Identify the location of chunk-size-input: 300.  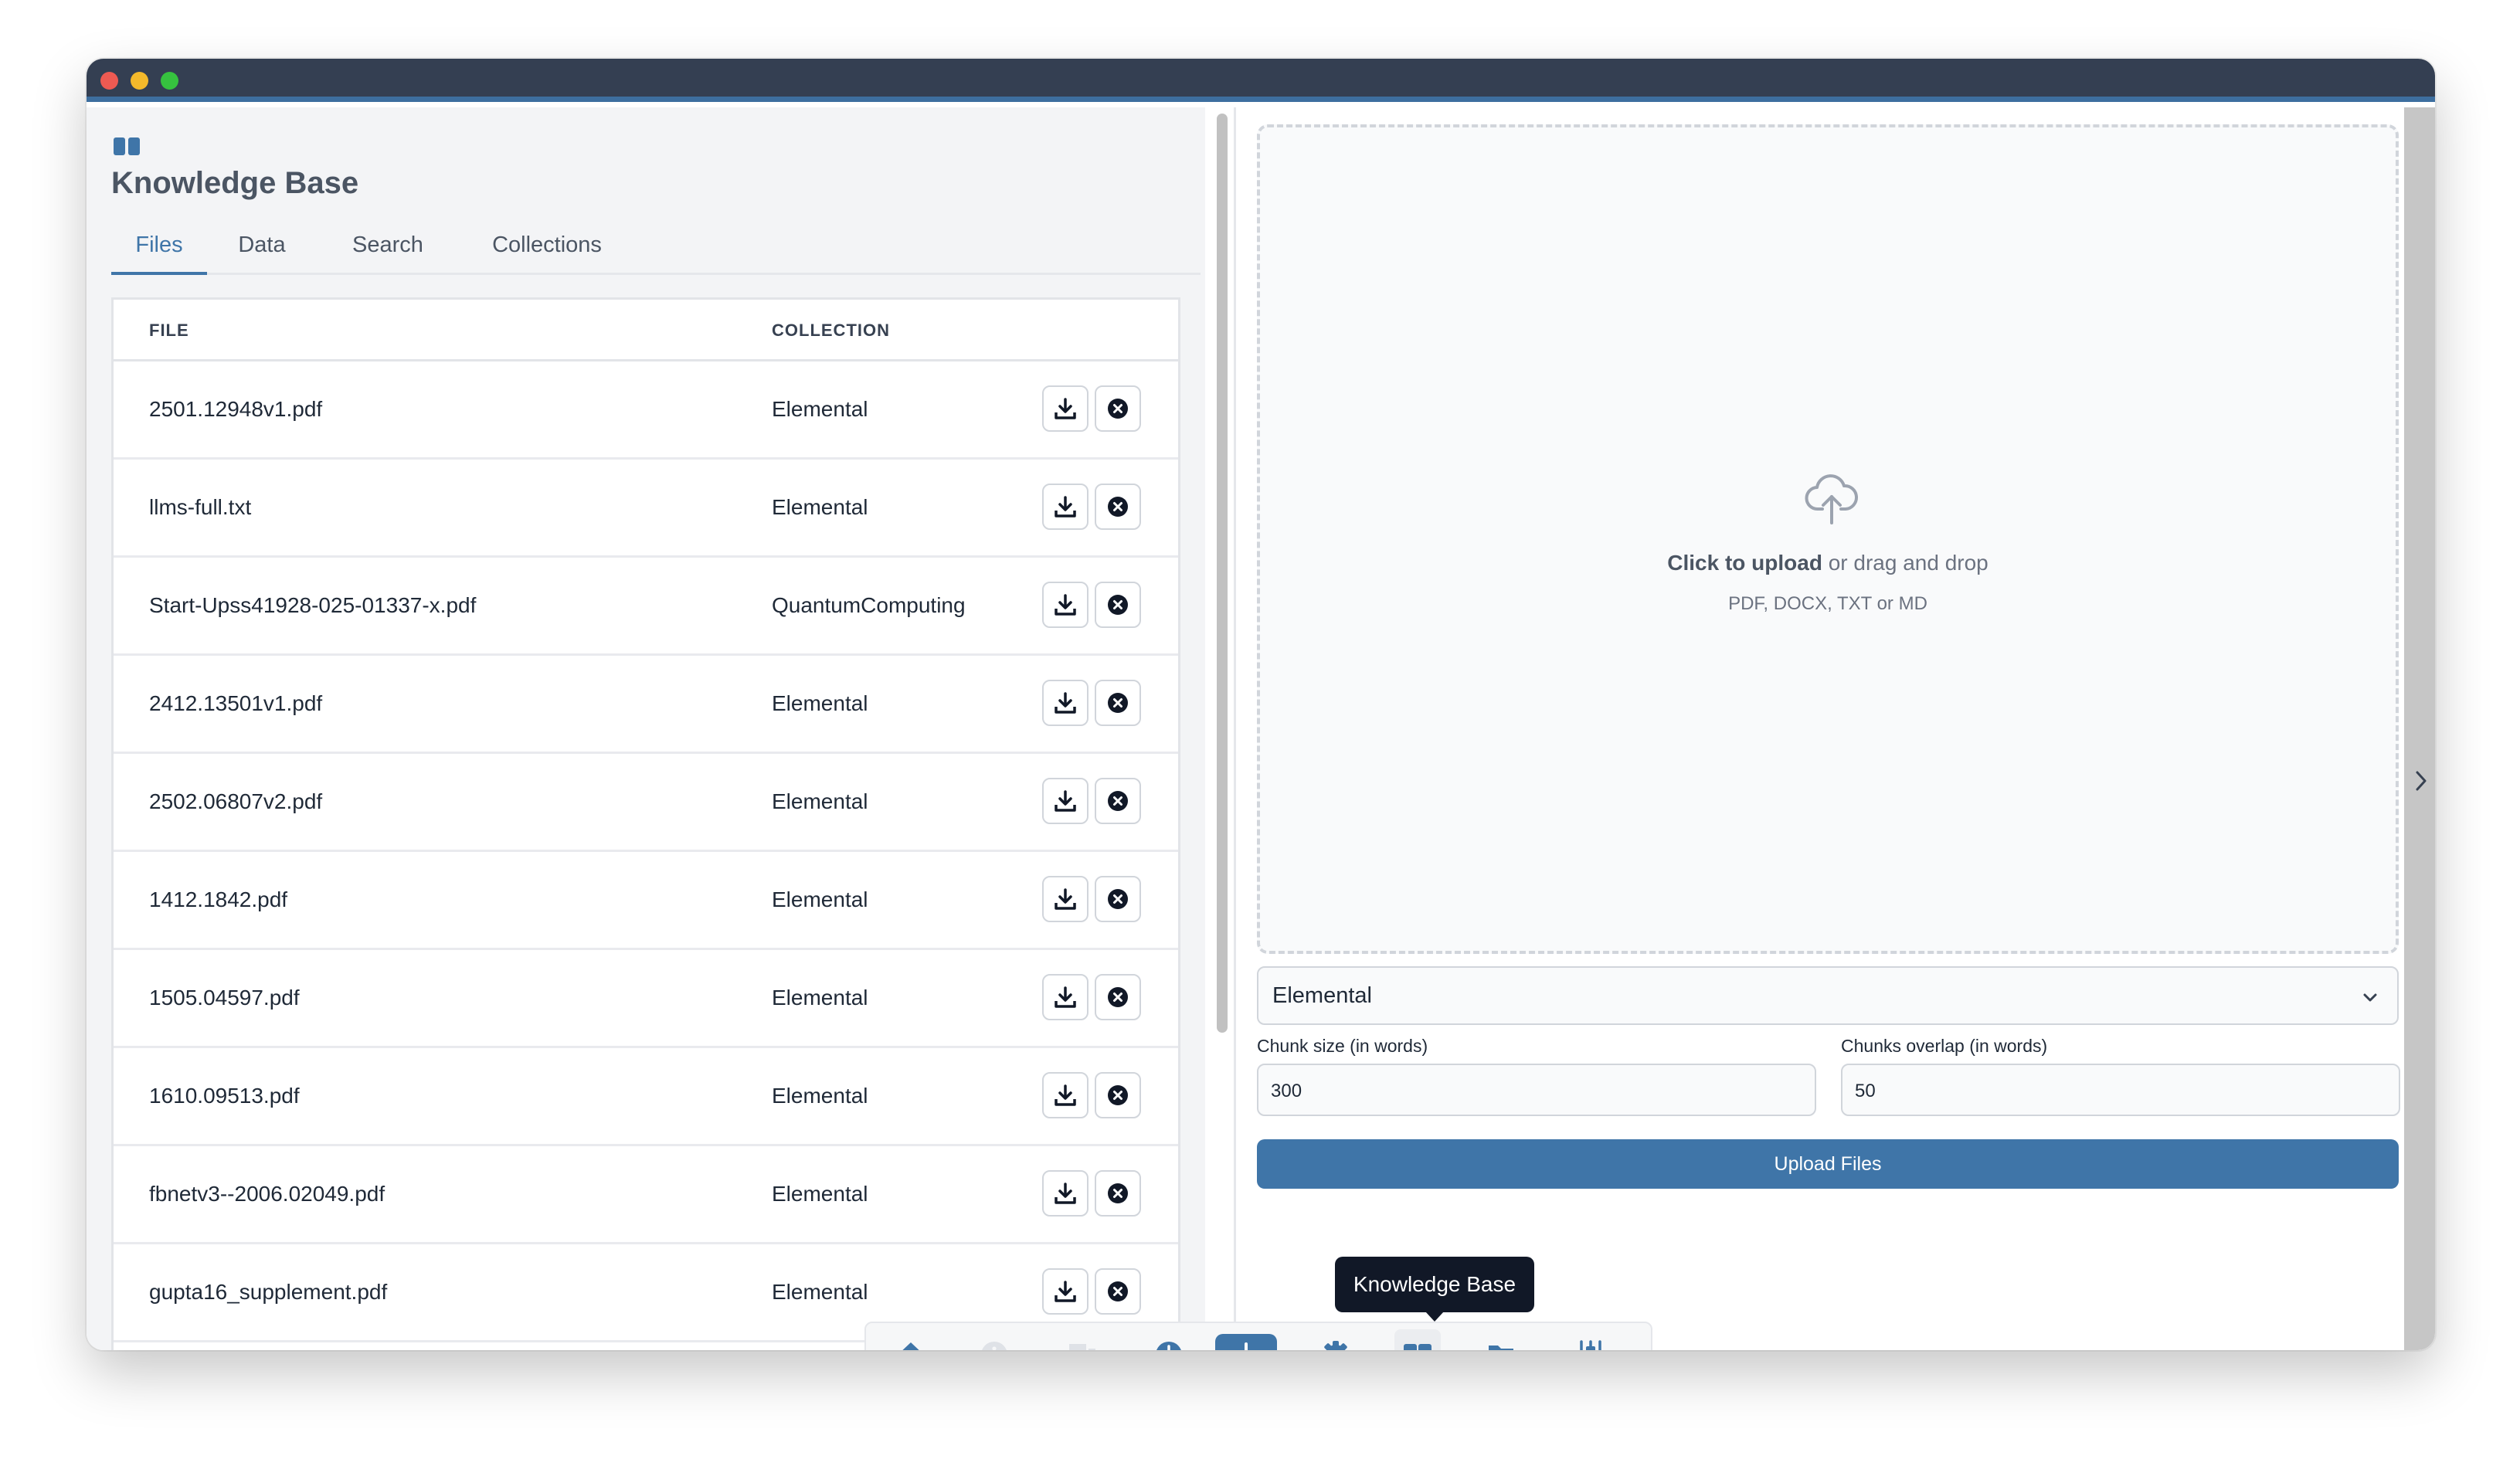
(1536, 1090).